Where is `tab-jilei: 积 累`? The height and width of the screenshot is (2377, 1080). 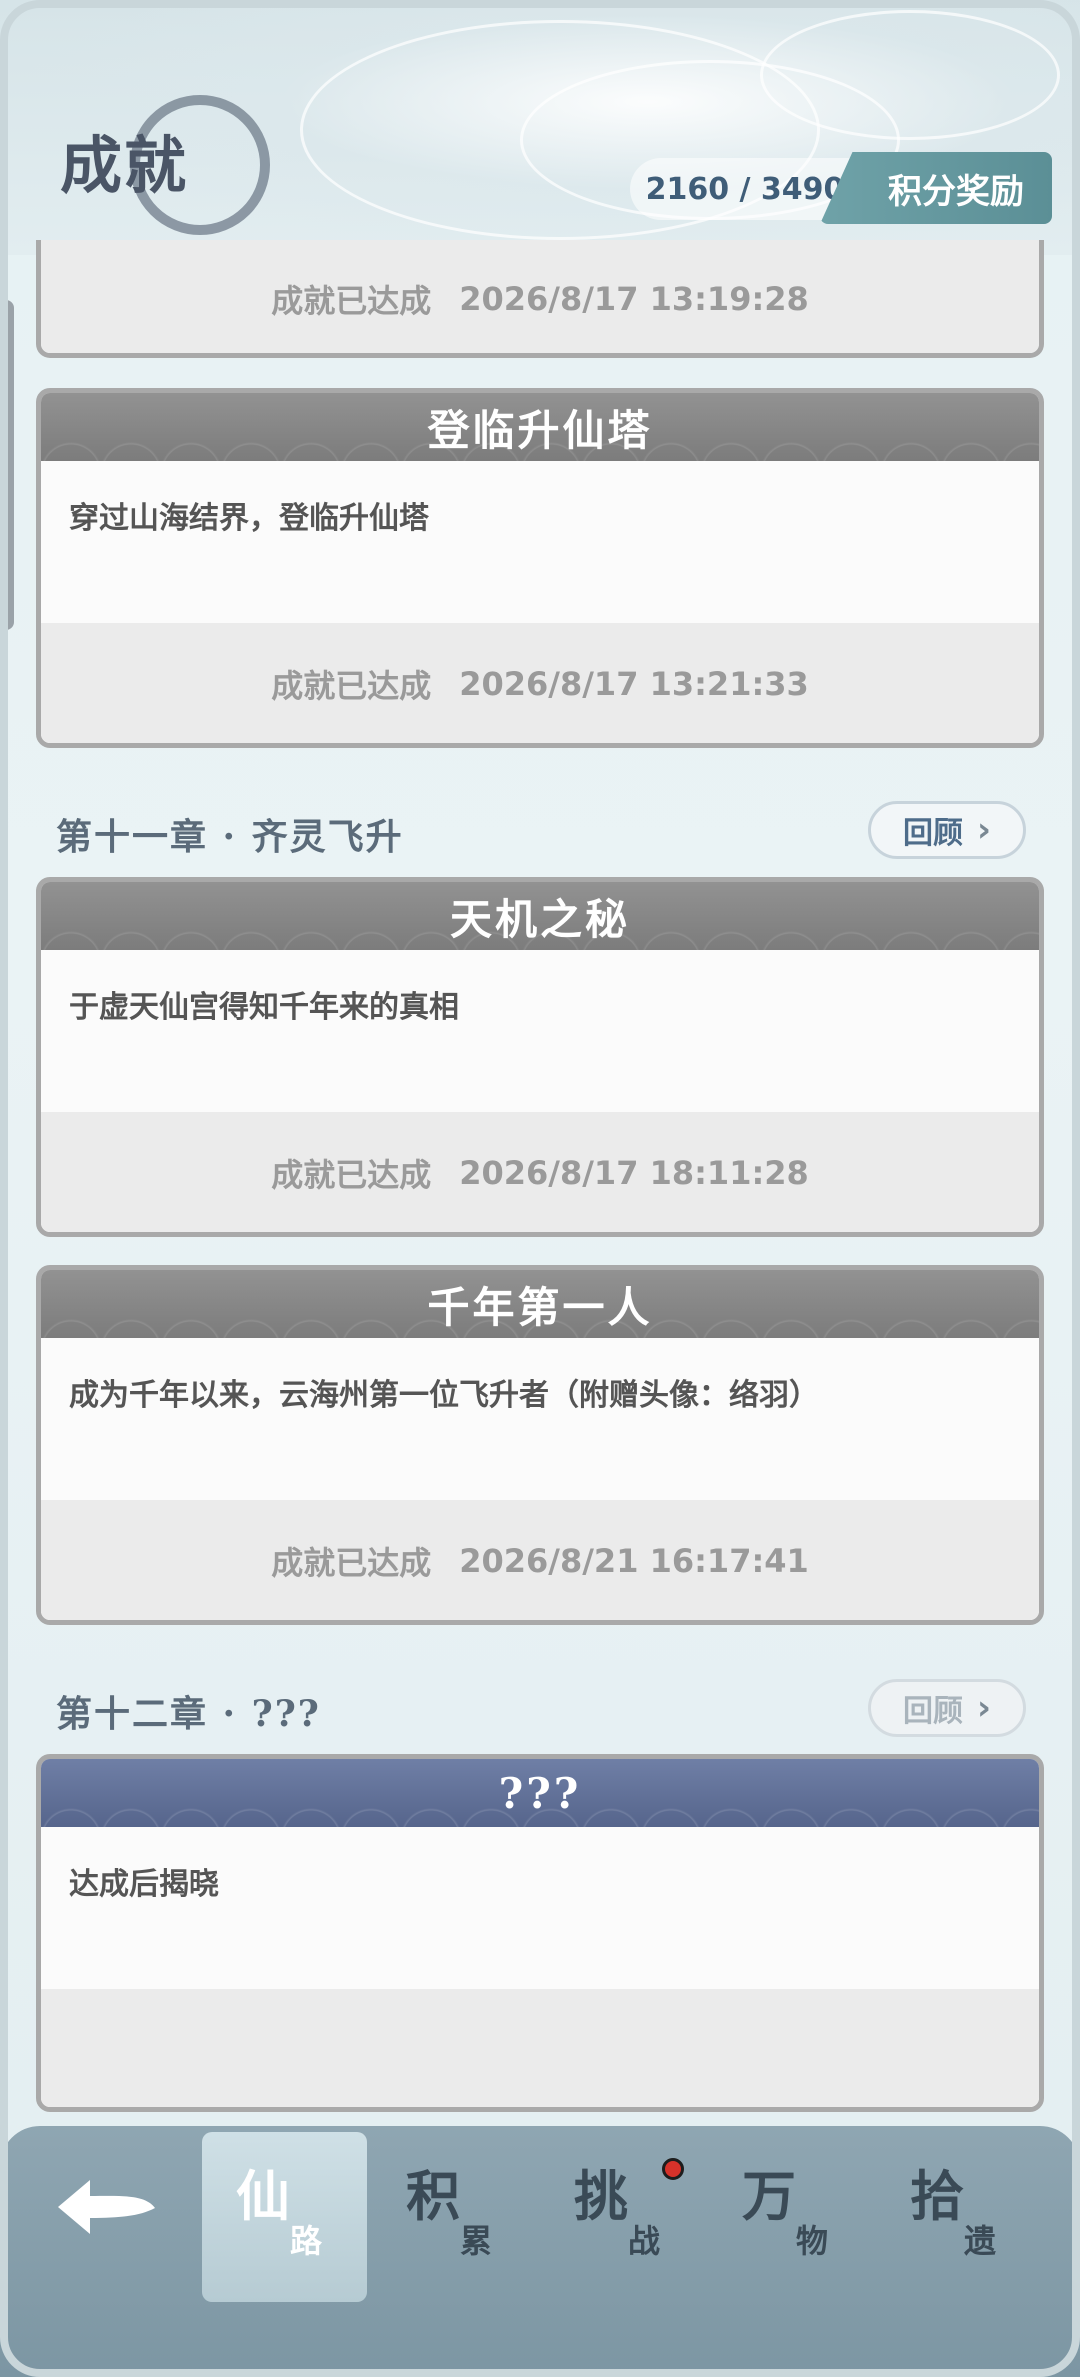
tab-jilei: 积 累 is located at coordinates (454, 2217).